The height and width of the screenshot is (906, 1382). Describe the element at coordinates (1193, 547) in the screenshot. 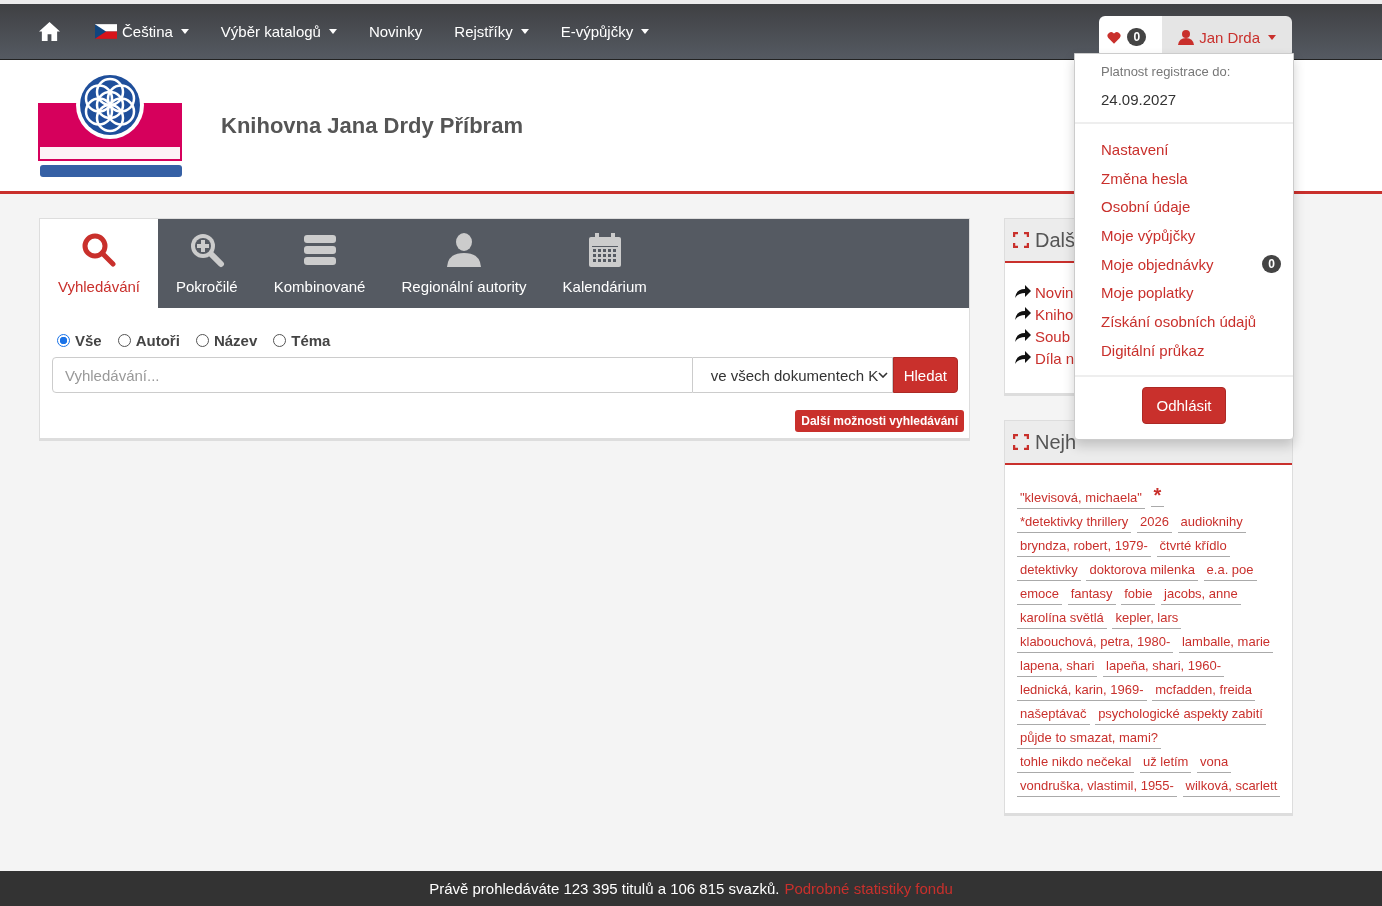

I see `tag-link: čtvrté křídlo` at that location.